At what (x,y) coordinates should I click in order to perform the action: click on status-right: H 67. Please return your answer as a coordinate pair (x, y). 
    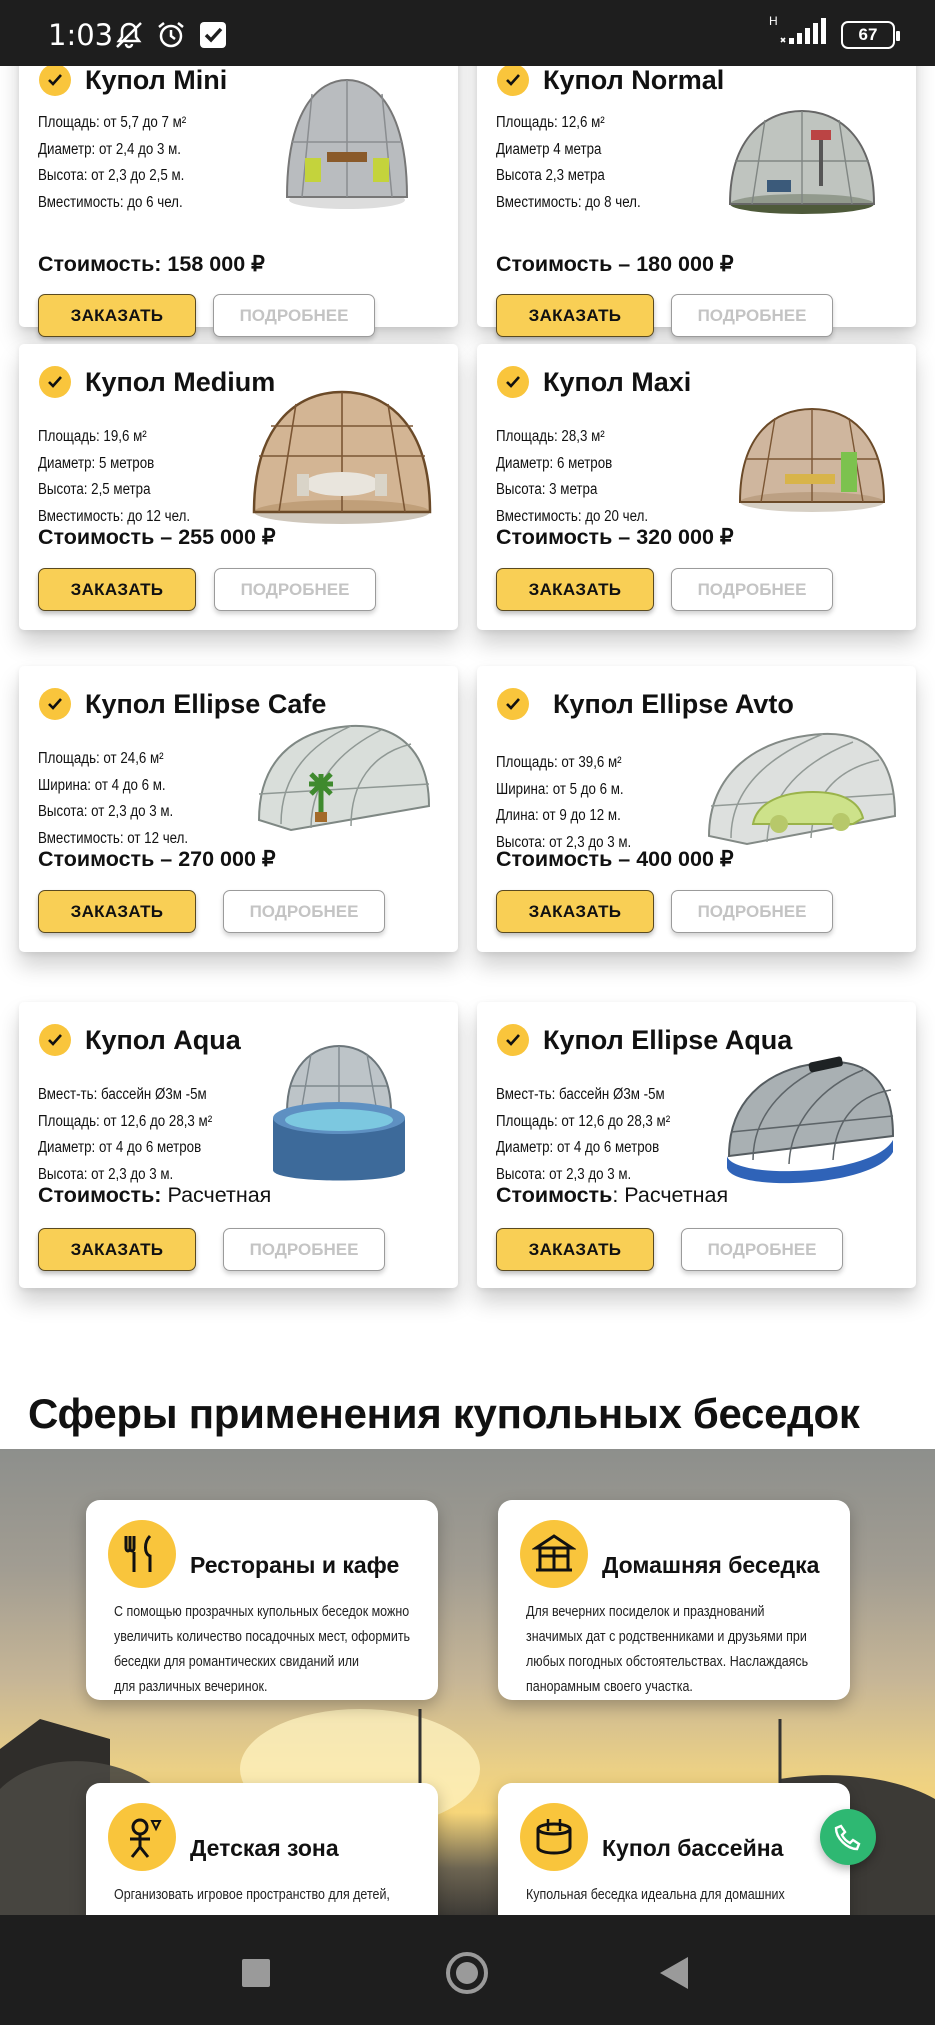
    Looking at the image, I should click on (834, 32).